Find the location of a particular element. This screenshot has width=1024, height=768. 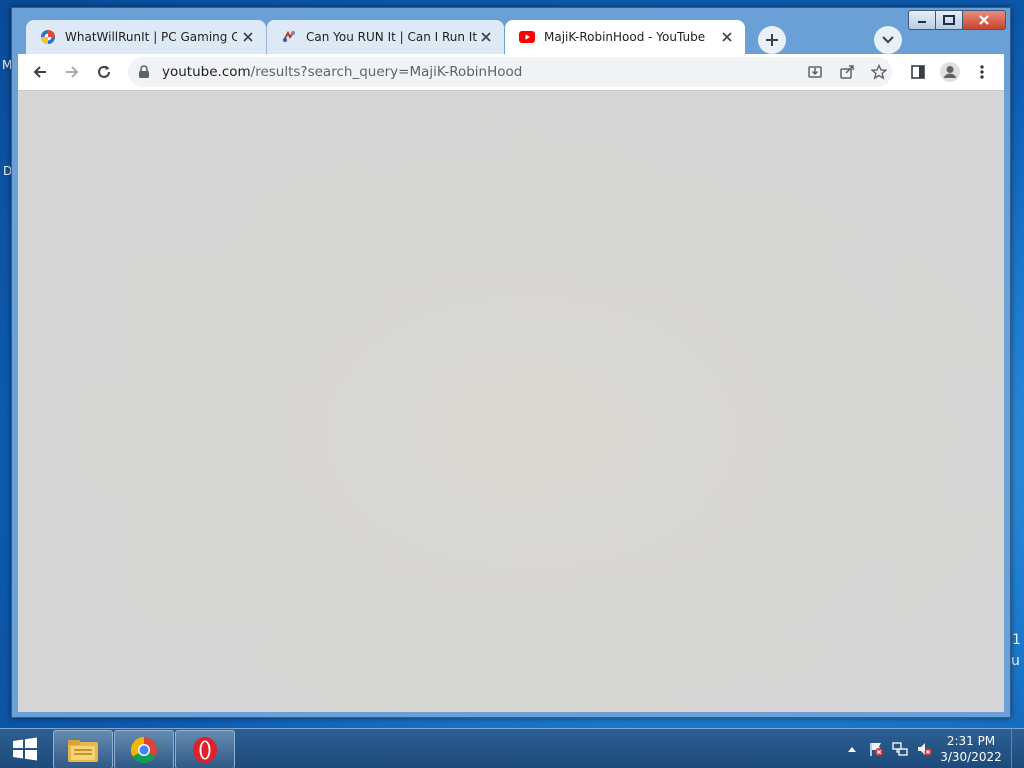

chrome-icon is located at coordinates (143, 749).